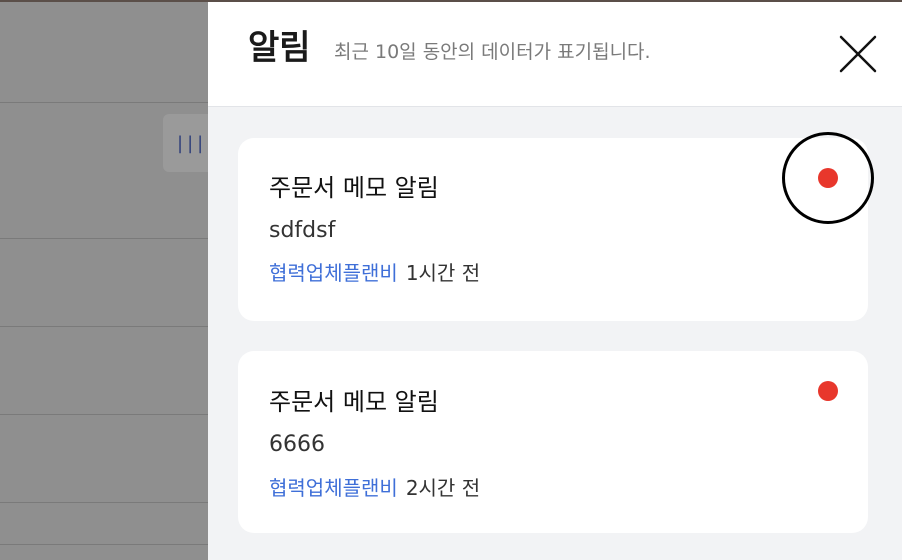 The height and width of the screenshot is (560, 902). I want to click on drawer-subtitle: 최근 10일 동안의 데이터가 표기됩니다., so click(492, 52).